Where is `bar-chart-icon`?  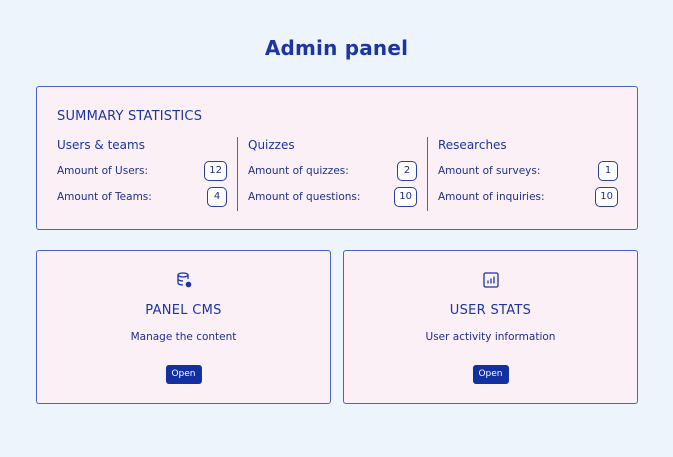 bar-chart-icon is located at coordinates (490, 280).